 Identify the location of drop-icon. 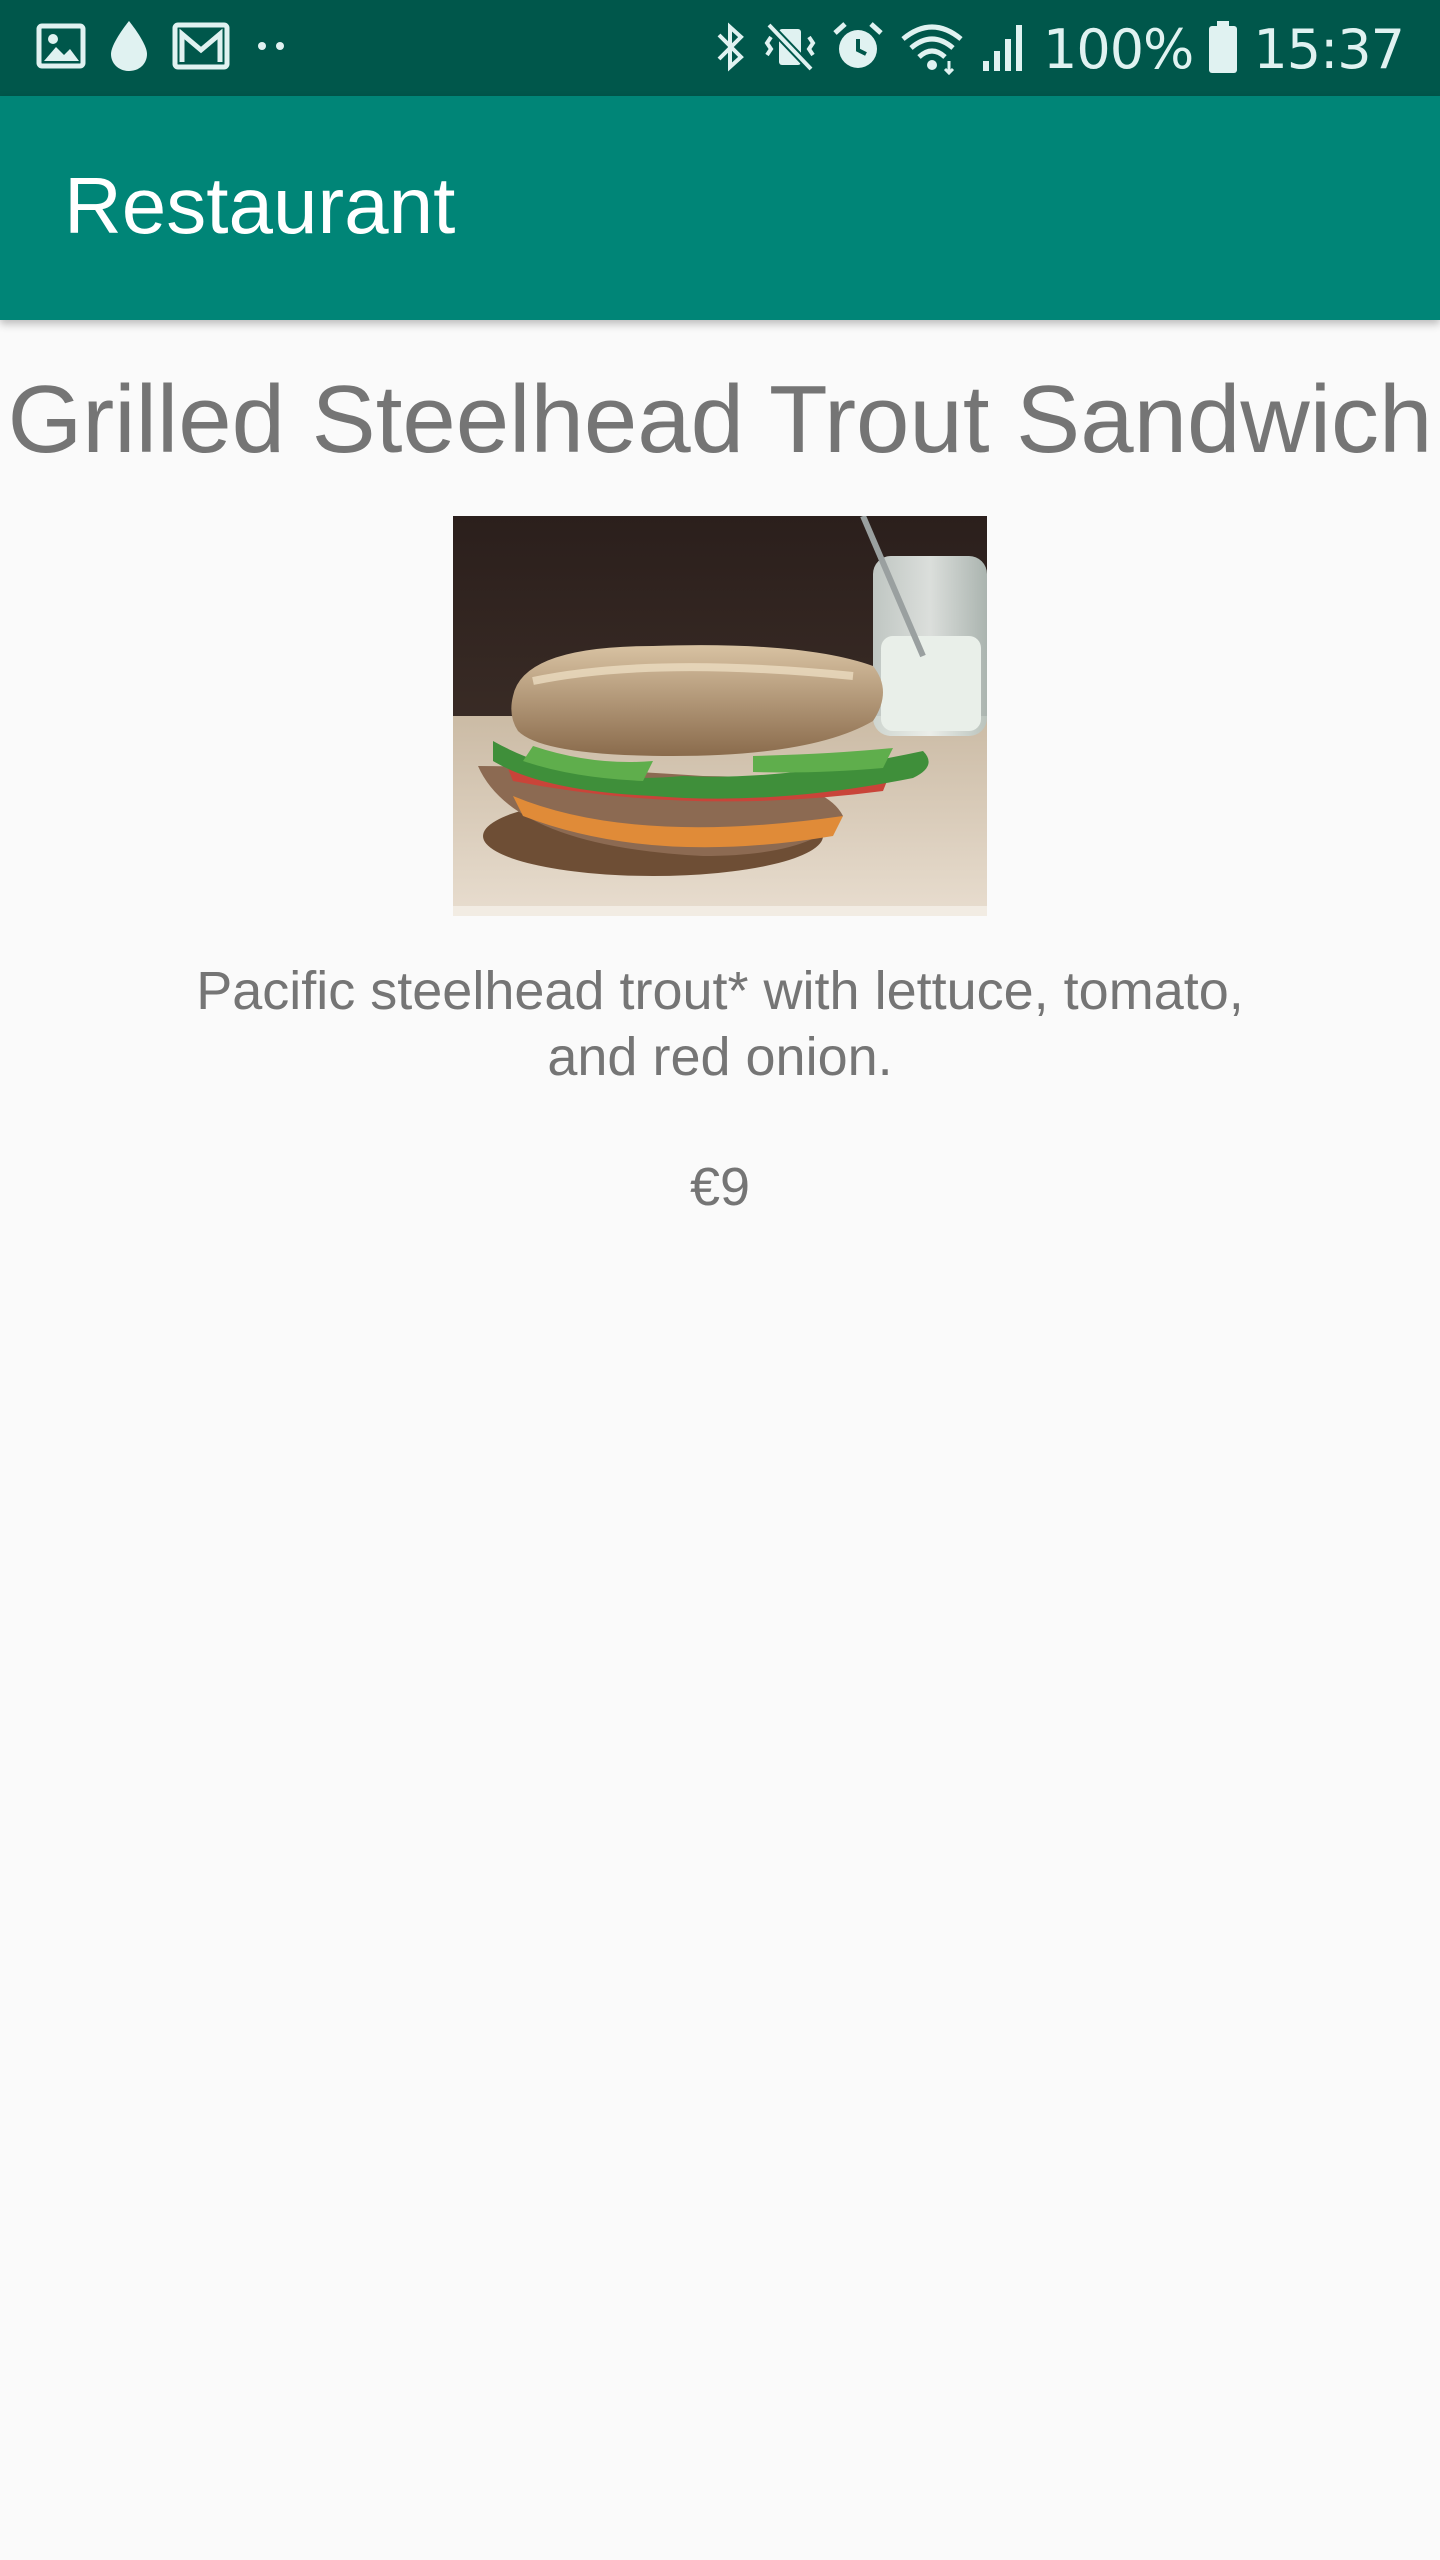
(129, 48).